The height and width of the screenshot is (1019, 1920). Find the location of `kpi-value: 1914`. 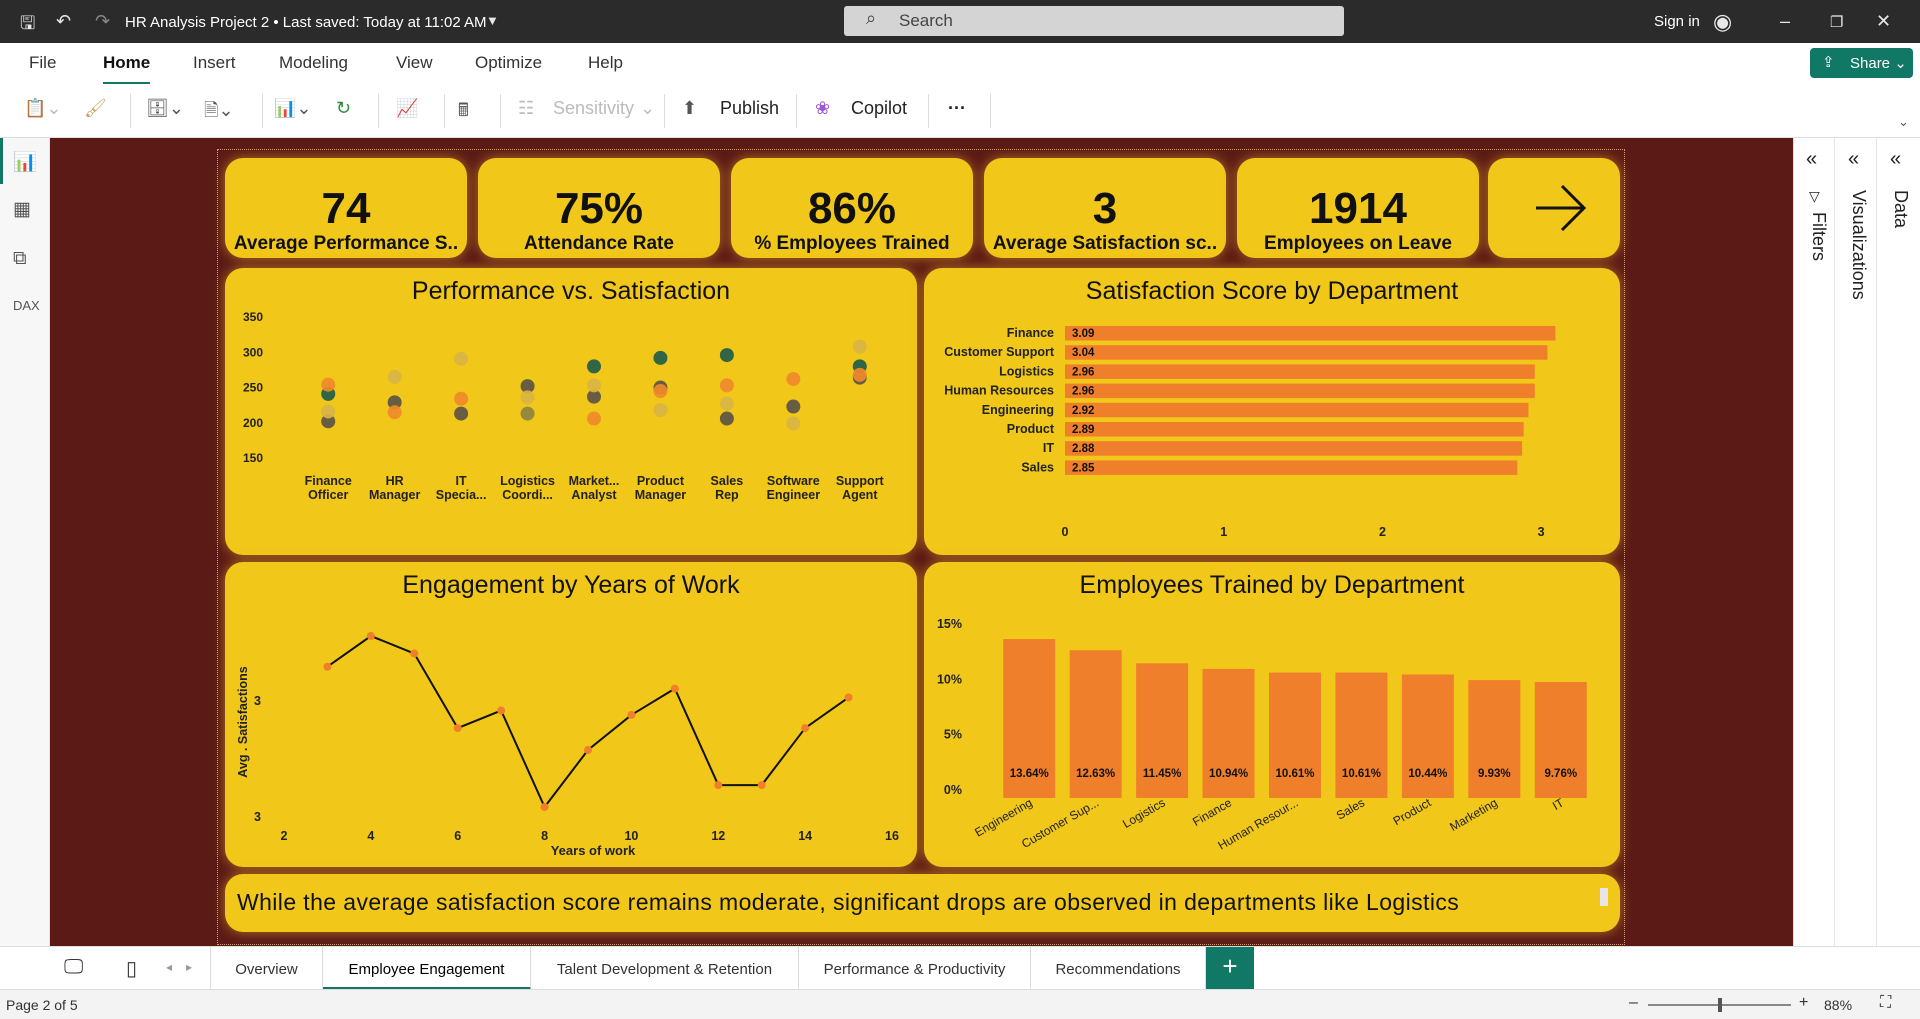

kpi-value: 1914 is located at coordinates (1358, 208).